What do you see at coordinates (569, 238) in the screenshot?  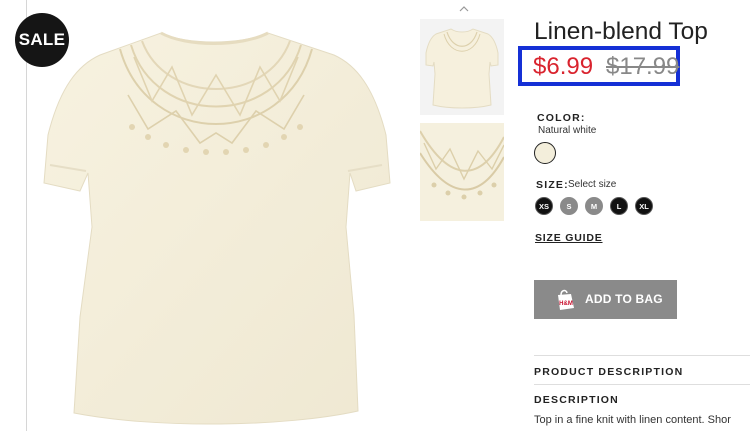 I see `size-guide-link: SIZE GUIDE` at bounding box center [569, 238].